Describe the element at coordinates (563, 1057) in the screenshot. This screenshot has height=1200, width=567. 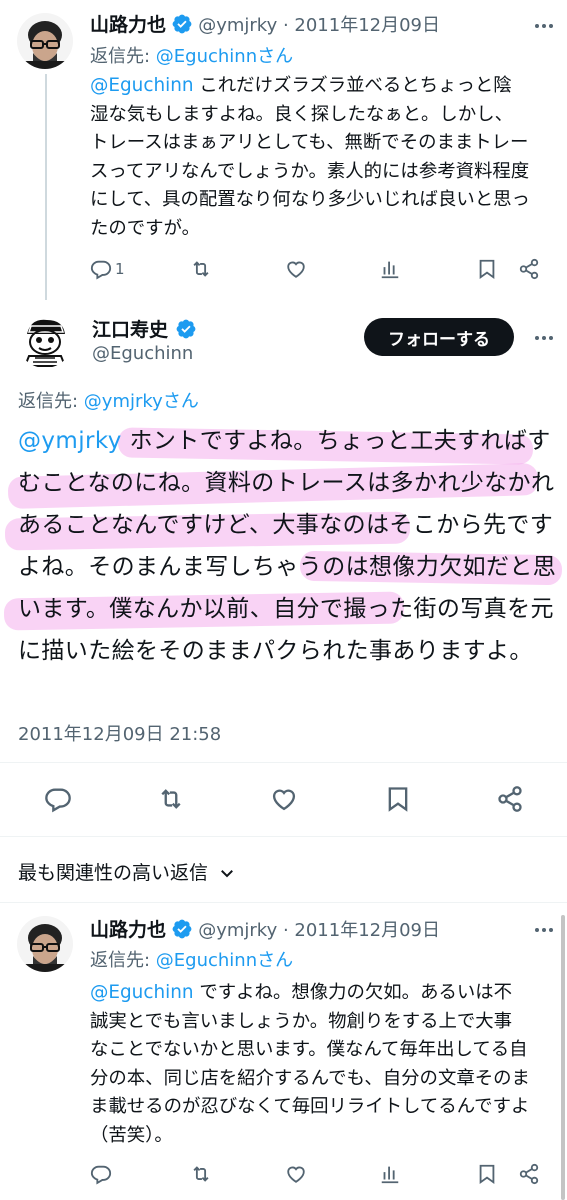
I see `scrollbar` at that location.